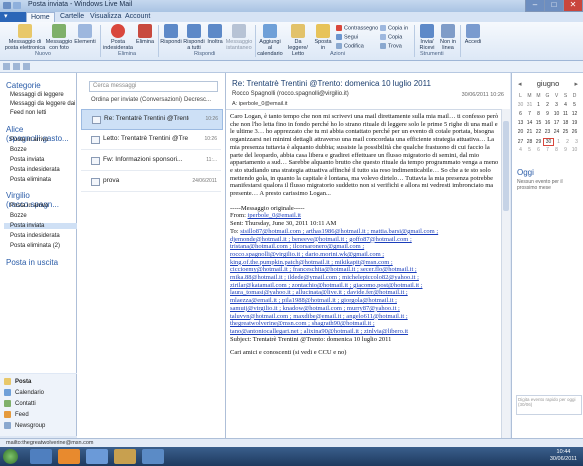 The height and width of the screenshot is (466, 583). What do you see at coordinates (137, 17) in the screenshot?
I see `tab-account: Account` at bounding box center [137, 17].